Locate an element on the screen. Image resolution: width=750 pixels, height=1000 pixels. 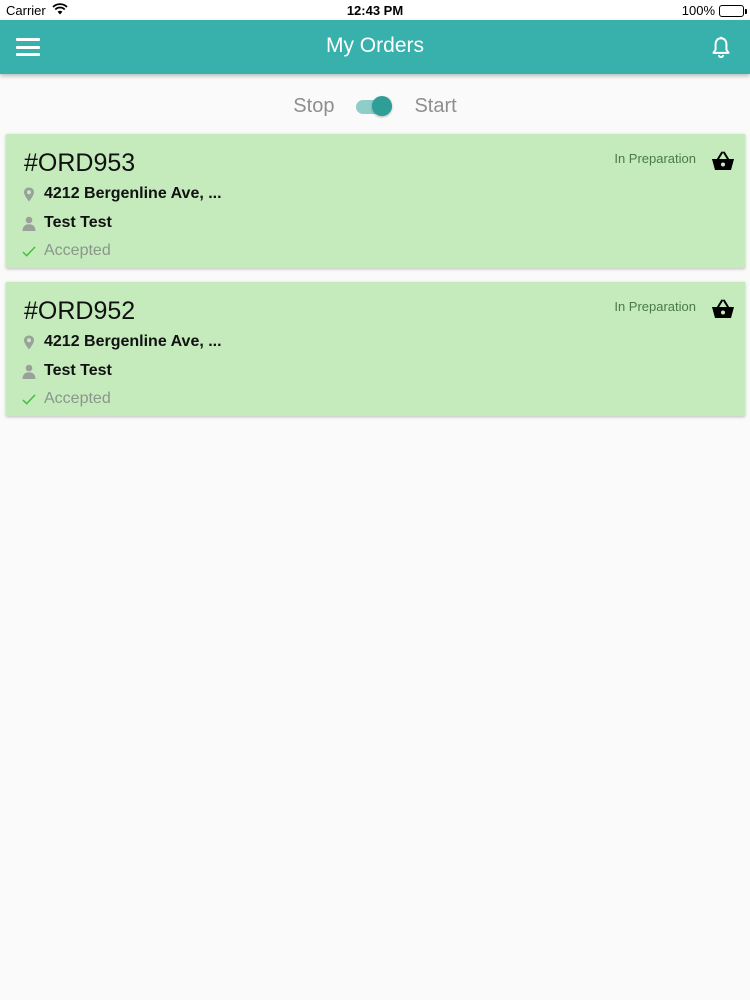
toggle-off-label: Stop is located at coordinates (314, 105).